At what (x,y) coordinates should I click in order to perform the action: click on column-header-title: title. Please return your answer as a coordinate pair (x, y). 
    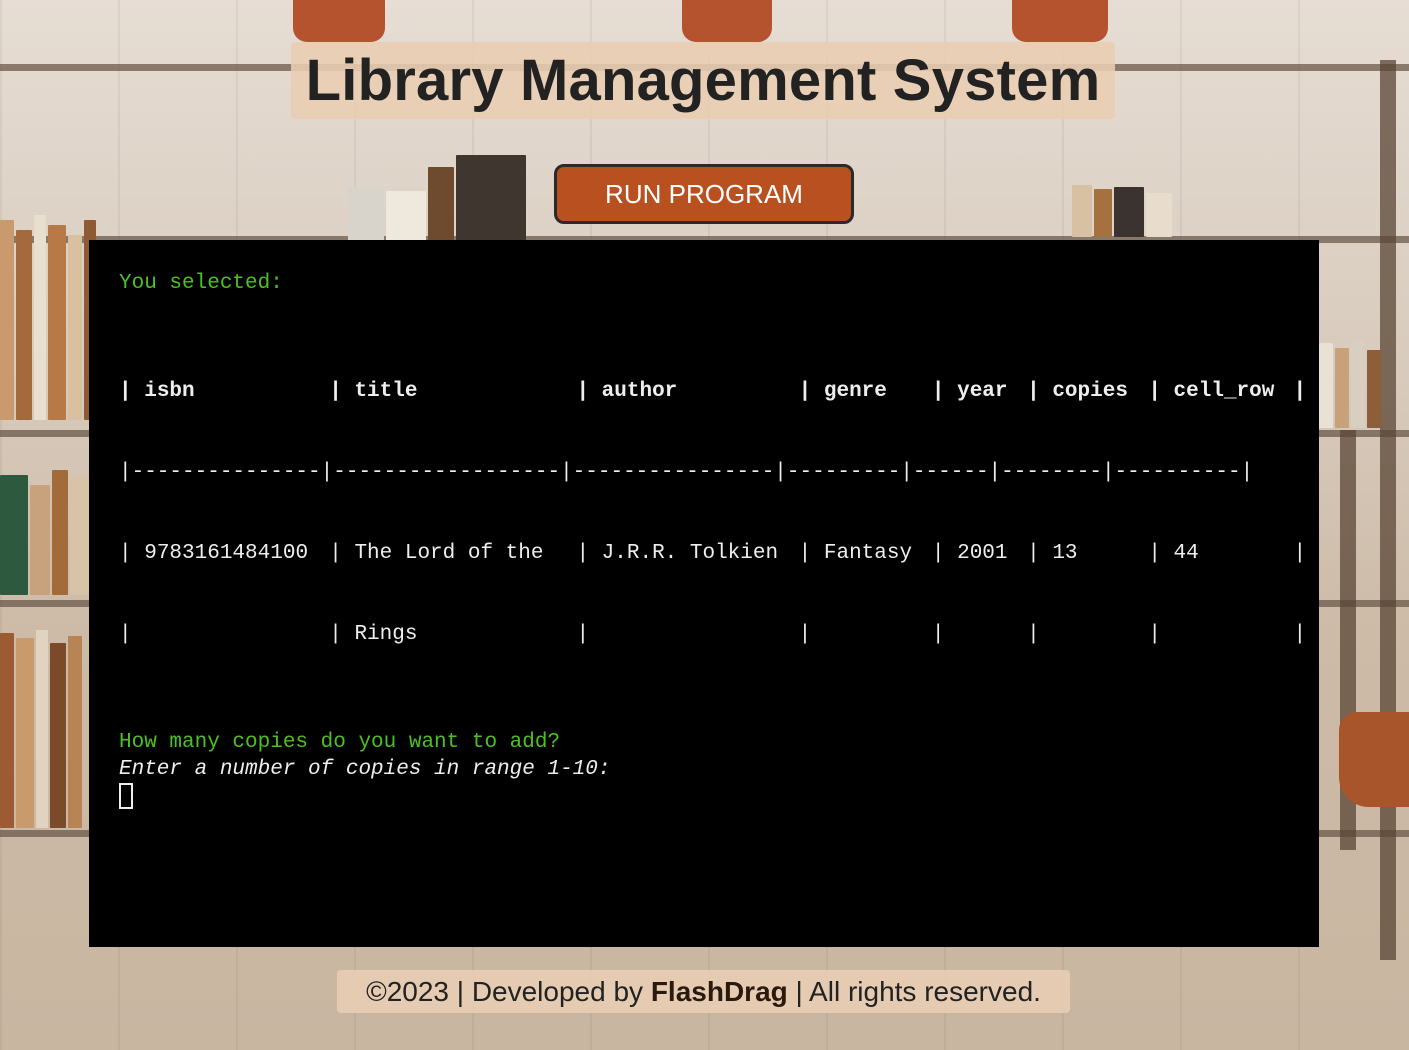
    Looking at the image, I should click on (386, 391).